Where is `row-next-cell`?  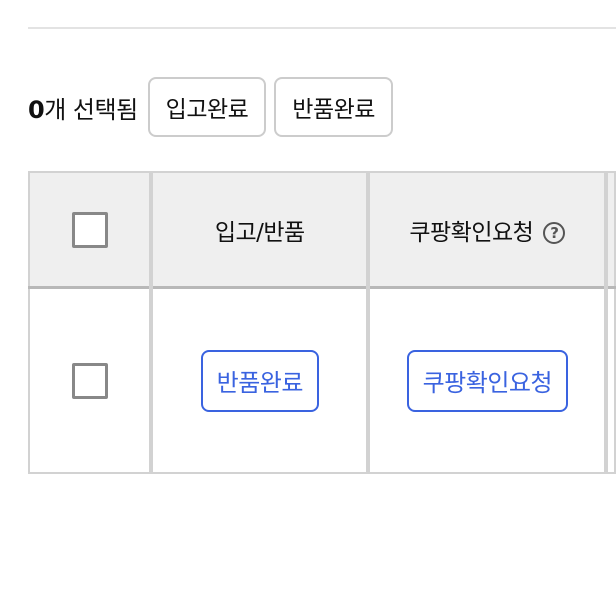
row-next-cell is located at coordinates (610, 380).